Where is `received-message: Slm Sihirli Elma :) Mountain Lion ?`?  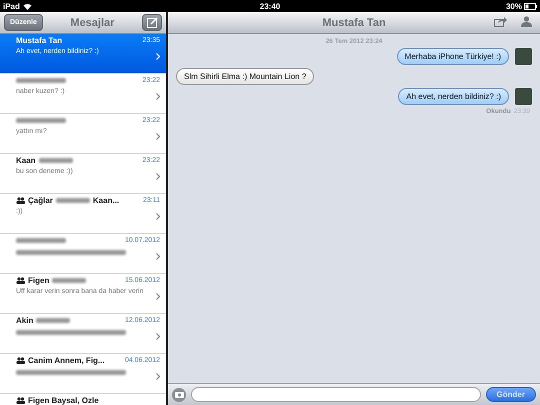 received-message: Slm Sihirli Elma :) Mountain Lion ? is located at coordinates (245, 76).